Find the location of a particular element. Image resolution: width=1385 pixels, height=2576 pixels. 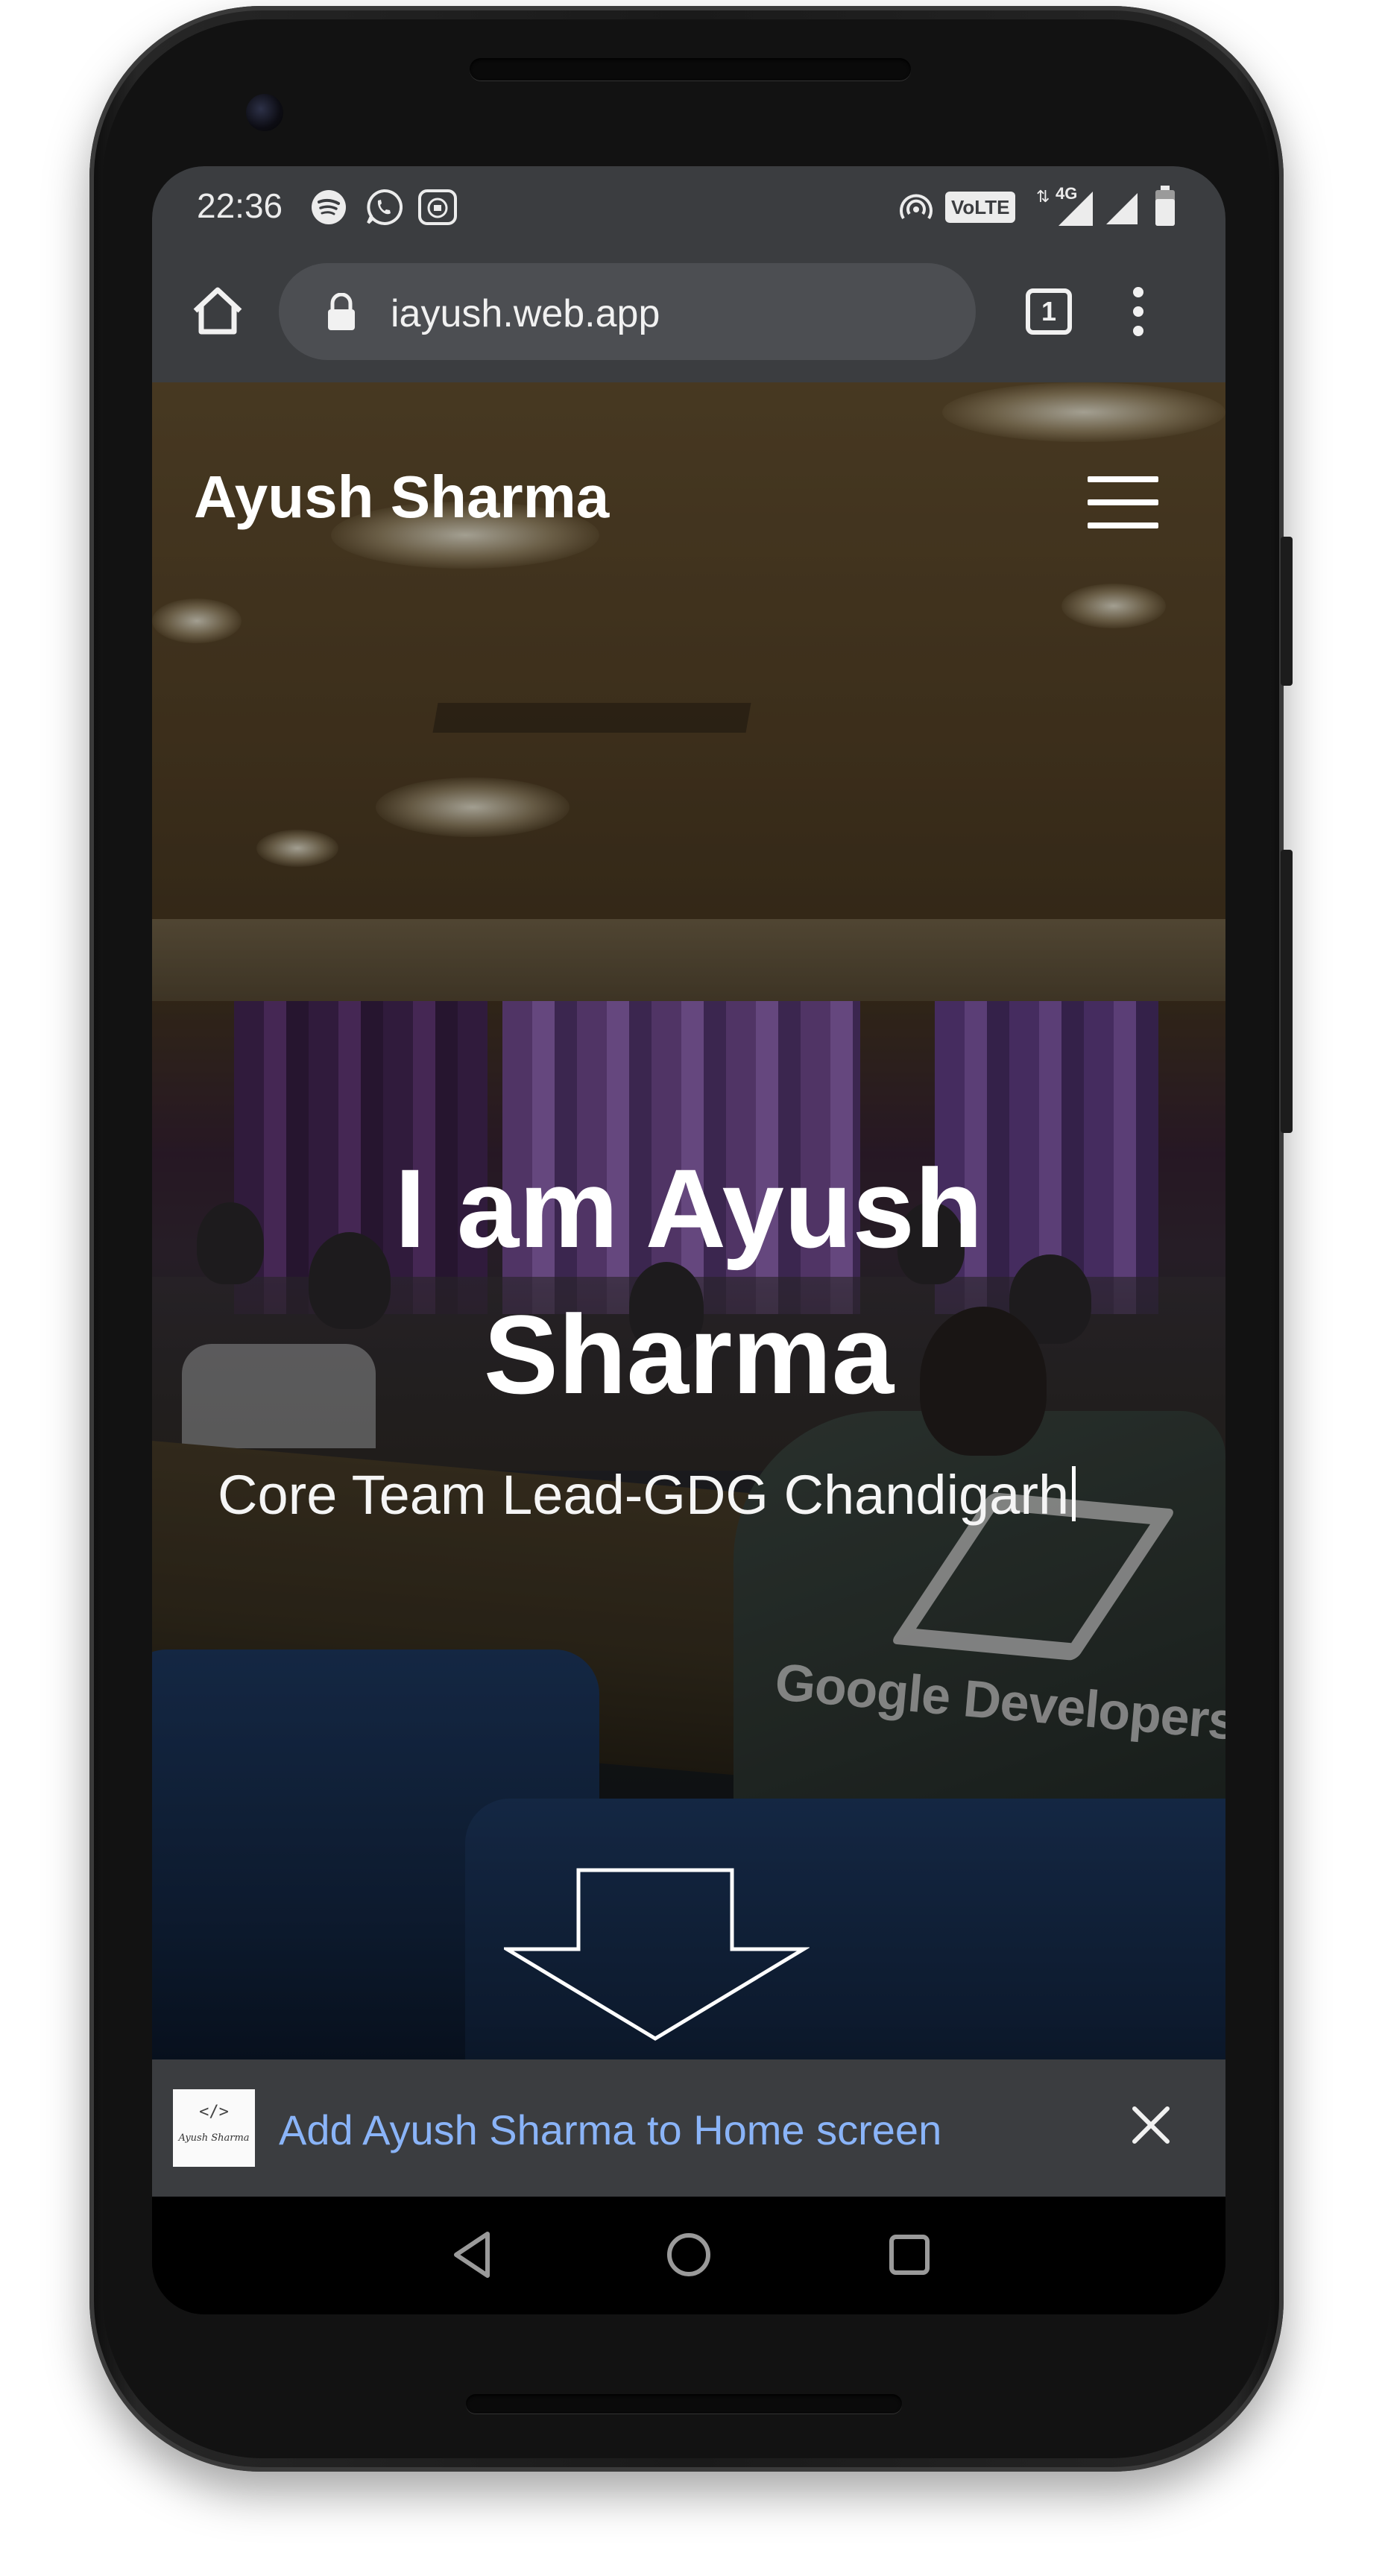

lock-icon is located at coordinates (341, 311).